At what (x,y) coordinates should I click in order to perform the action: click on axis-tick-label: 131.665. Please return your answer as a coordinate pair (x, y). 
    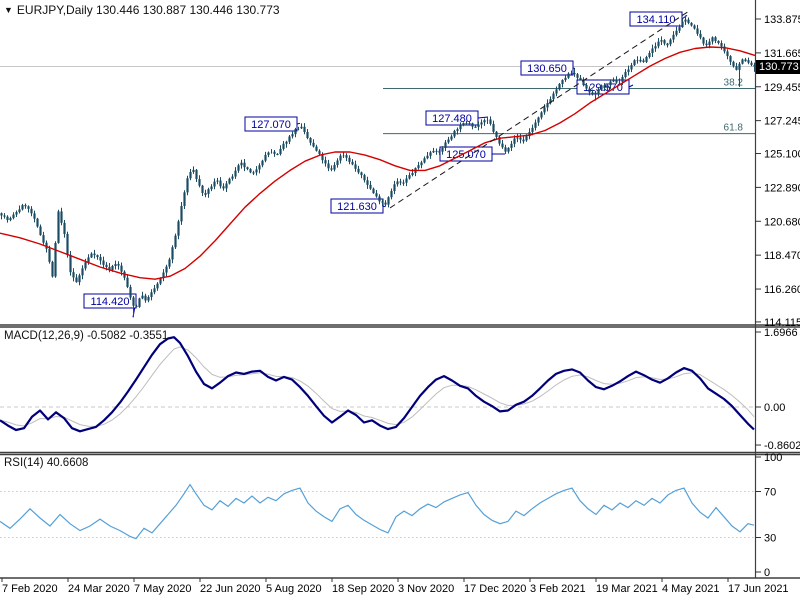
    Looking at the image, I should click on (782, 54).